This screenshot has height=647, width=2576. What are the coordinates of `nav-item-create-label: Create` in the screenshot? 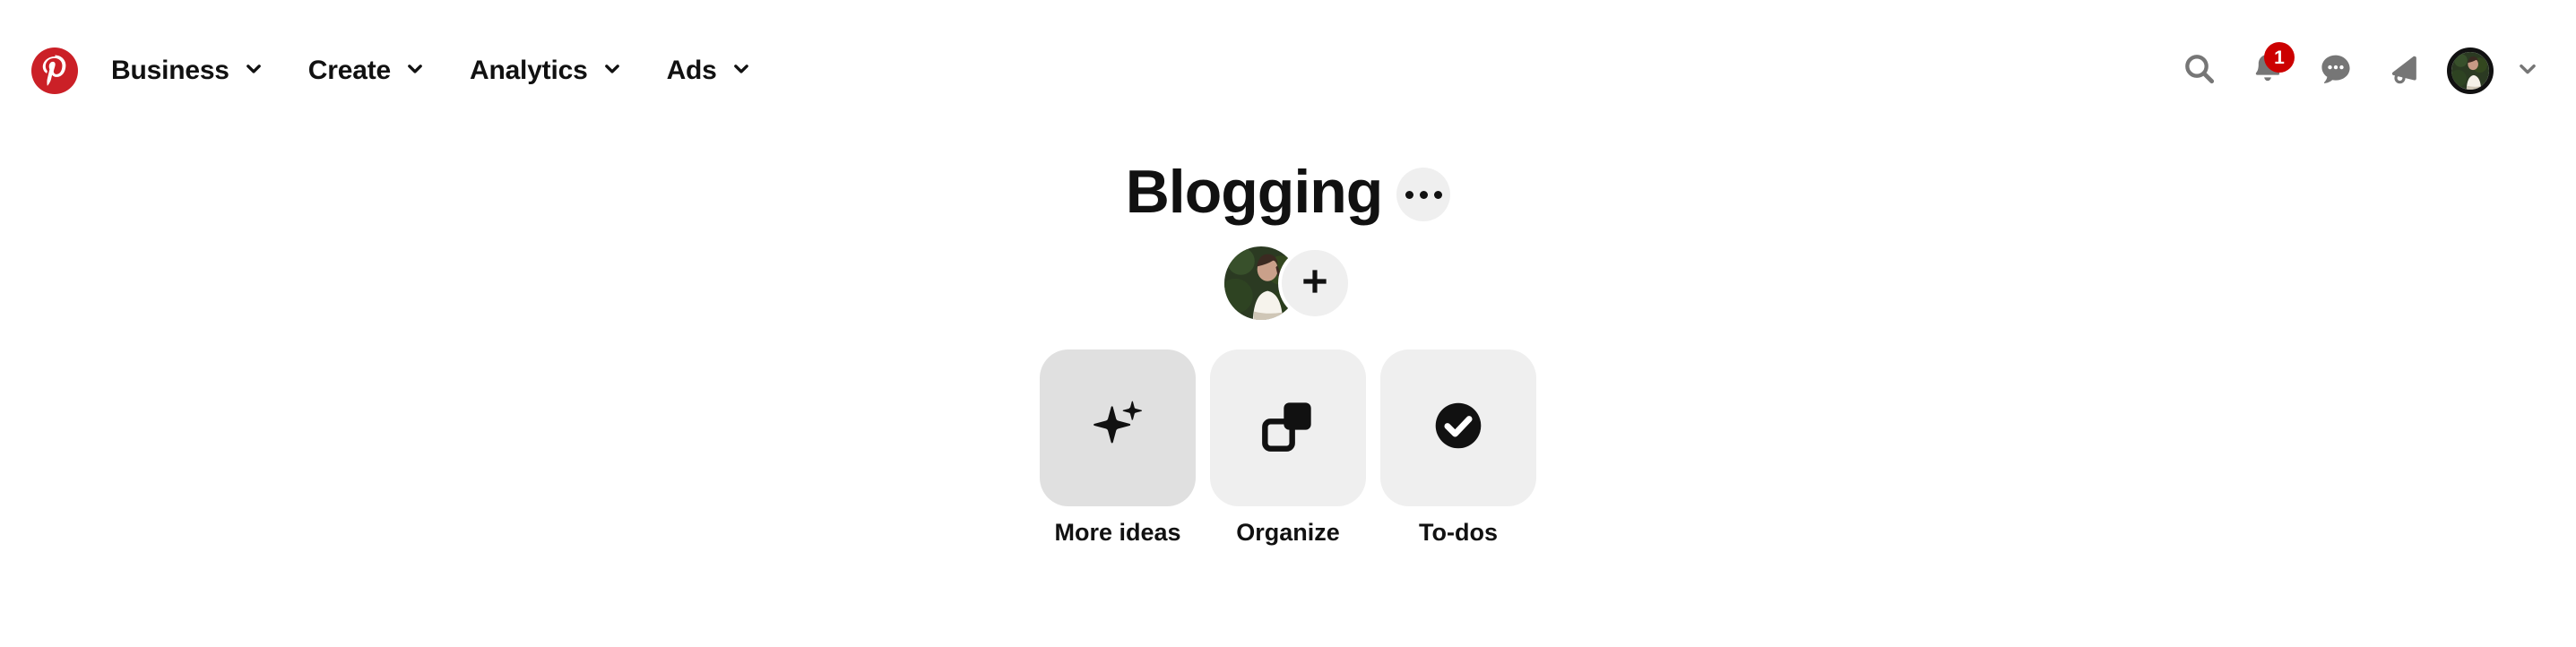 It's located at (349, 70).